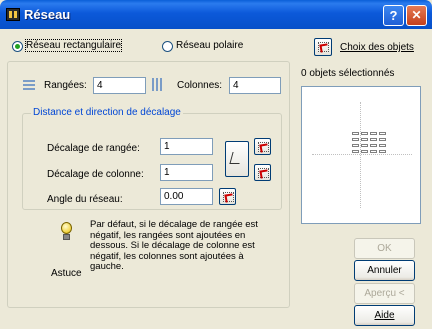 This screenshot has width=432, height=329. What do you see at coordinates (65, 85) in the screenshot?
I see `rows-label: Rangées:` at bounding box center [65, 85].